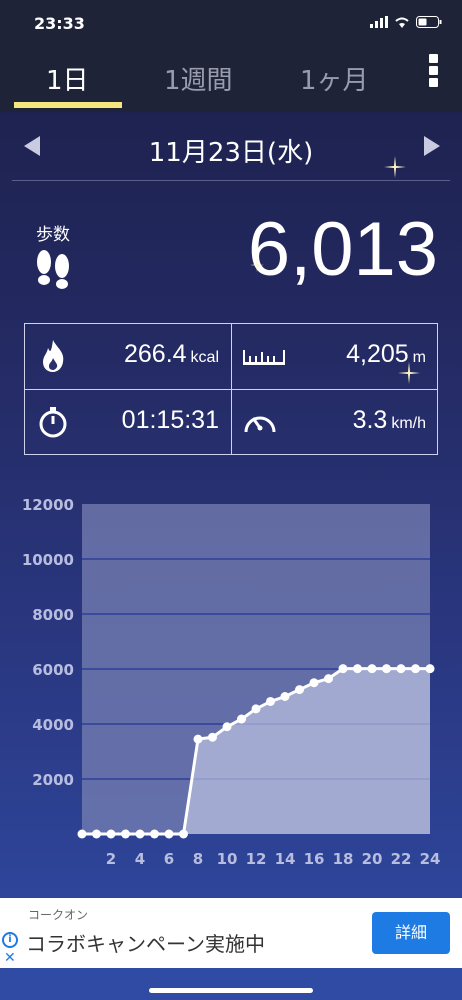 This screenshot has height=1000, width=462. Describe the element at coordinates (170, 420) in the screenshot. I see `duration-value: 01:15:31` at that location.